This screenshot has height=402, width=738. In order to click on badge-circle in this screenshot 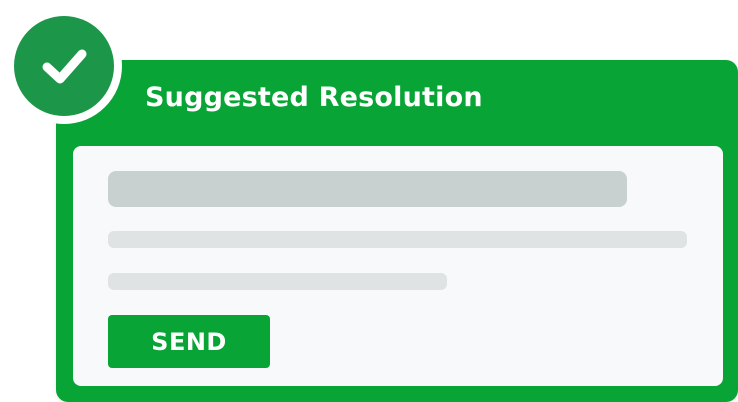, I will do `click(64, 66)`.